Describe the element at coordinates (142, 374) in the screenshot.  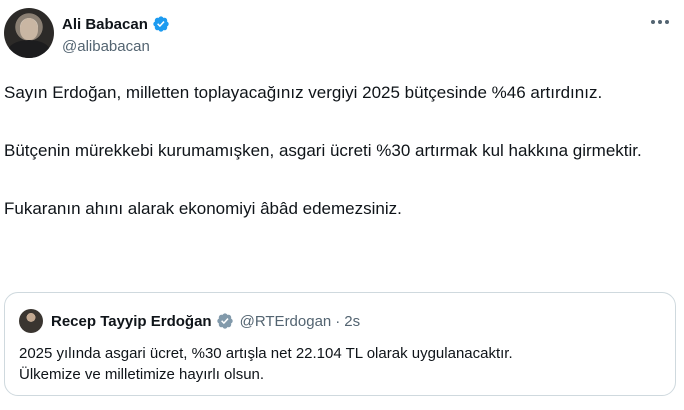
I see `quoted-line: Ülkemize ve milletimize hayırlı olsun.` at that location.